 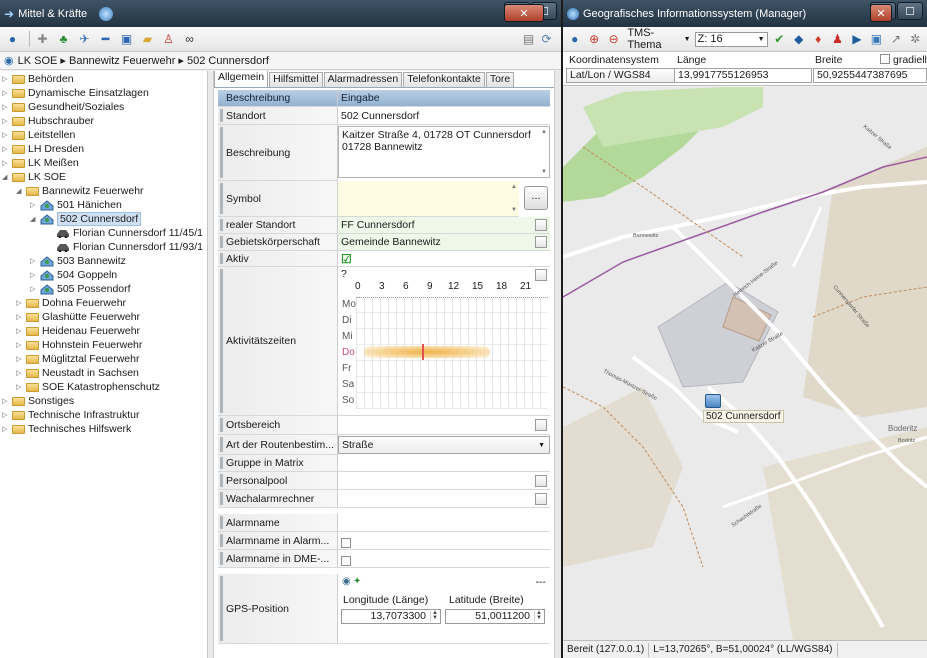 What do you see at coordinates (80, 289) in the screenshot?
I see `tree-node: ▷ 505 Possendorf` at bounding box center [80, 289].